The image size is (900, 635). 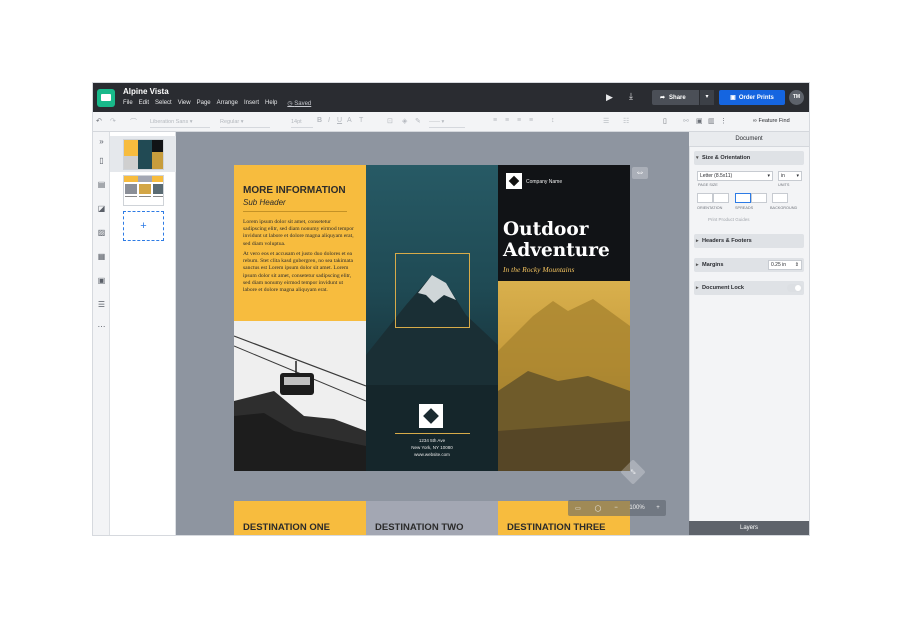 I want to click on document-icon: ▯, so click(x=665, y=121).